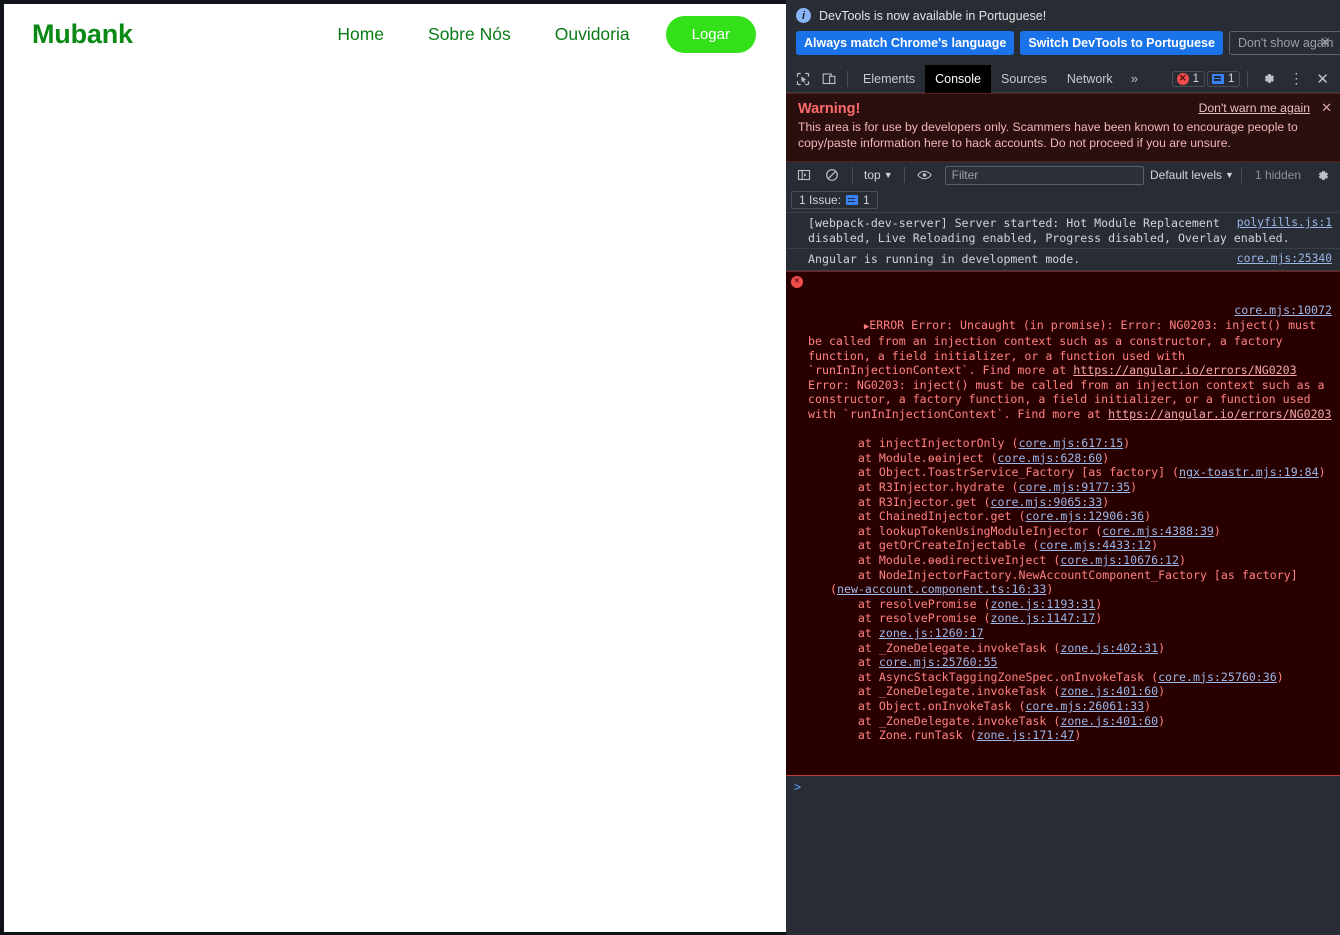 The height and width of the screenshot is (935, 1340). Describe the element at coordinates (1219, 414) in the screenshot. I see `error-detail-link: https://angular.io/errors/NG0203` at that location.